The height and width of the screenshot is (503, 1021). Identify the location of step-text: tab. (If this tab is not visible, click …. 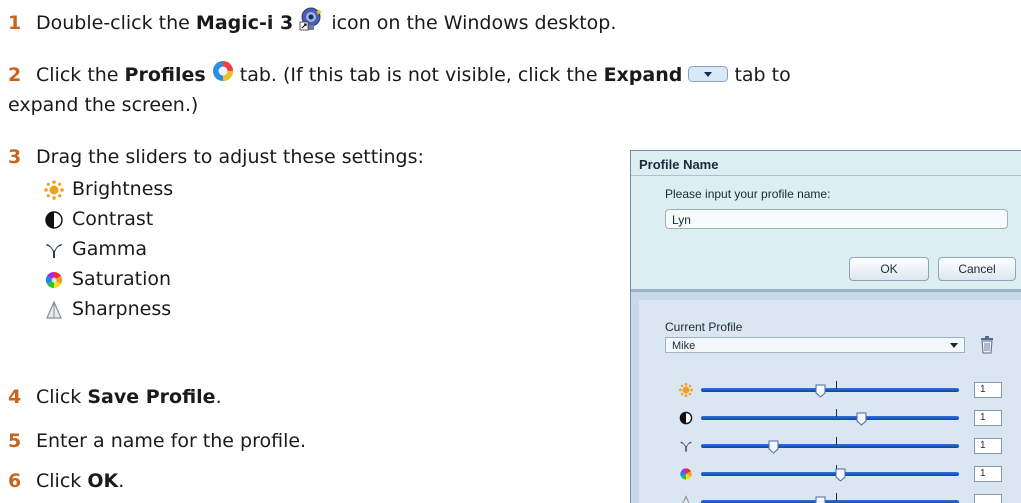
(418, 75).